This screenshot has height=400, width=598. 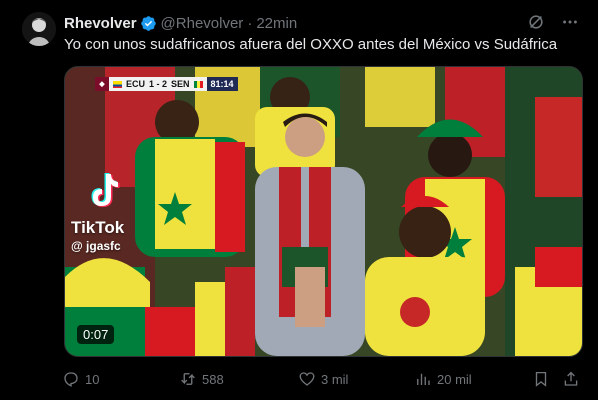 I want to click on reply-button: 10, so click(x=80, y=379).